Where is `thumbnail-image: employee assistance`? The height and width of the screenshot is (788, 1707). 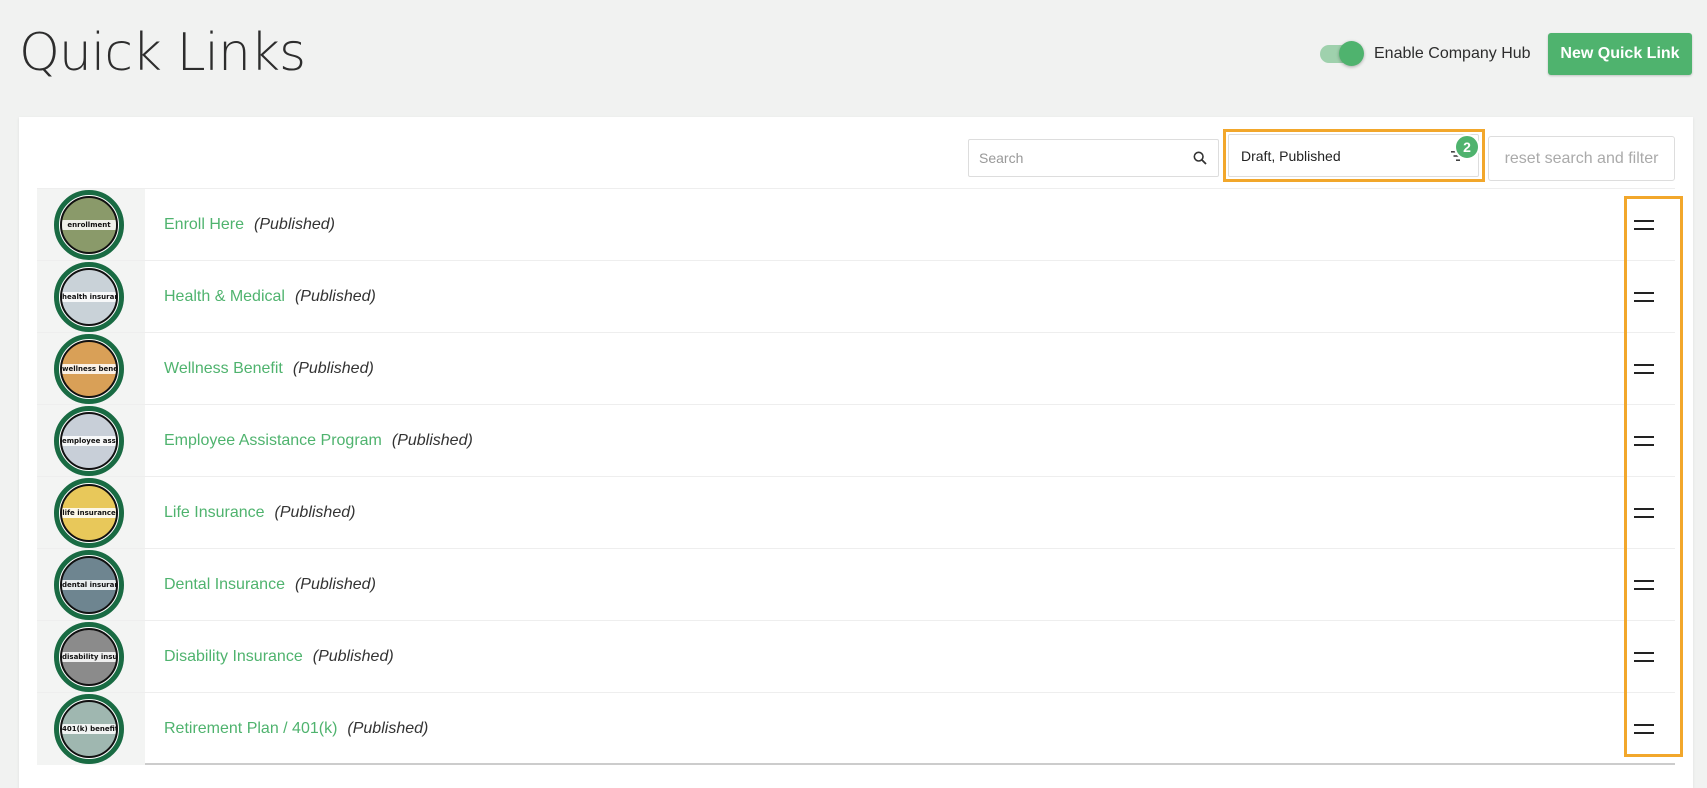 thumbnail-image: employee assistance is located at coordinates (89, 440).